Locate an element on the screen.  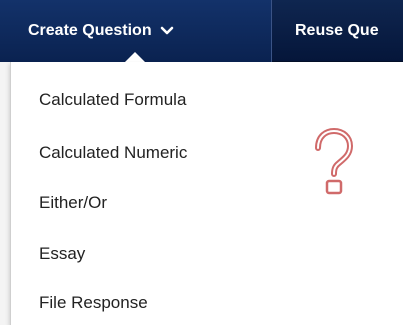
reuse-question-label: Reuse Que is located at coordinates (337, 30).